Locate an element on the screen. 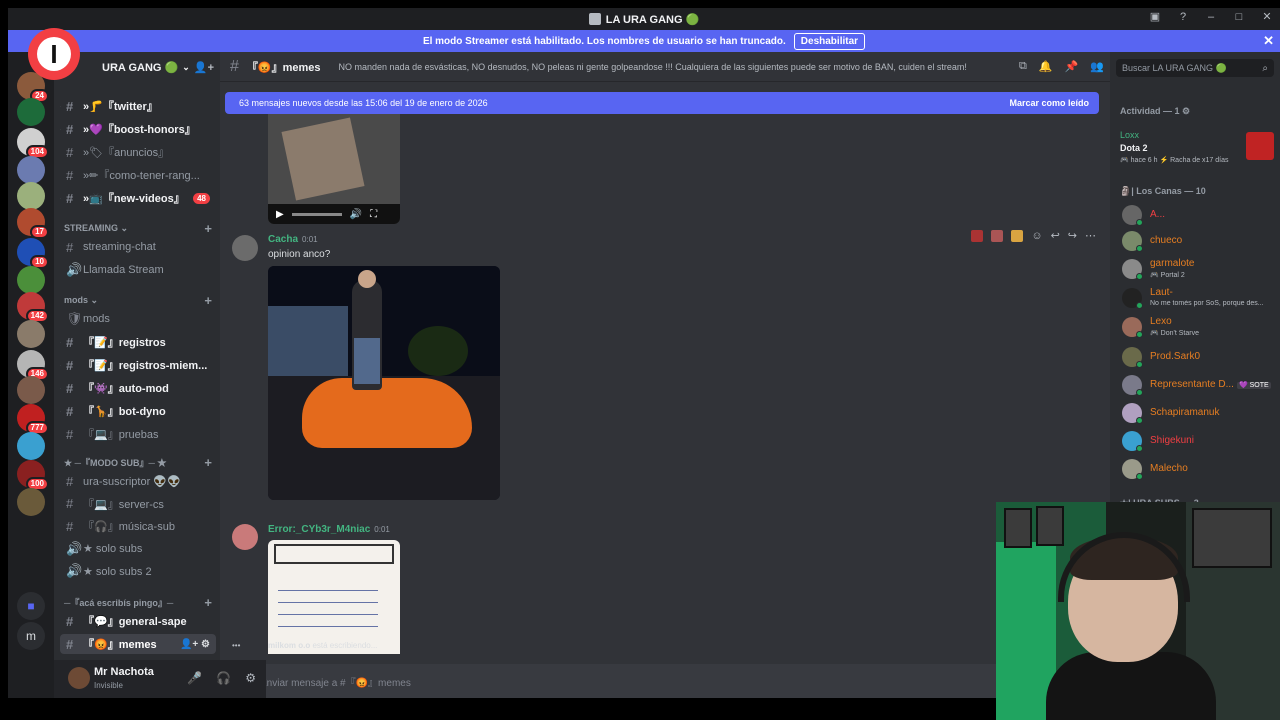  close-icon: ✕ is located at coordinates (1268, 41).